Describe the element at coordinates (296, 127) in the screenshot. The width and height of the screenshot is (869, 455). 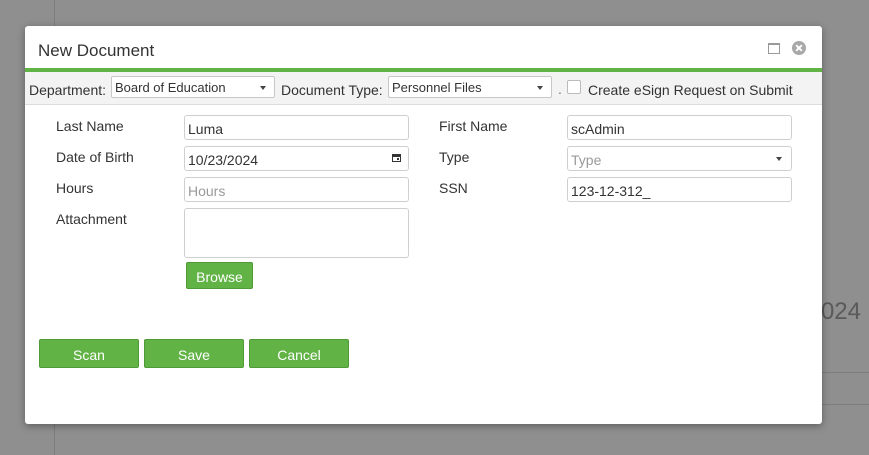
I see `last-name-input: Luma` at that location.